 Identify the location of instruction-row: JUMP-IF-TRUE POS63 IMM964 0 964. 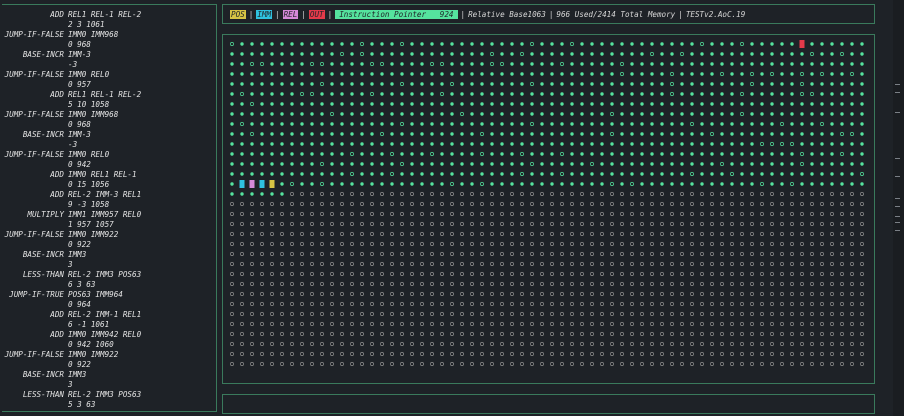
(109, 297).